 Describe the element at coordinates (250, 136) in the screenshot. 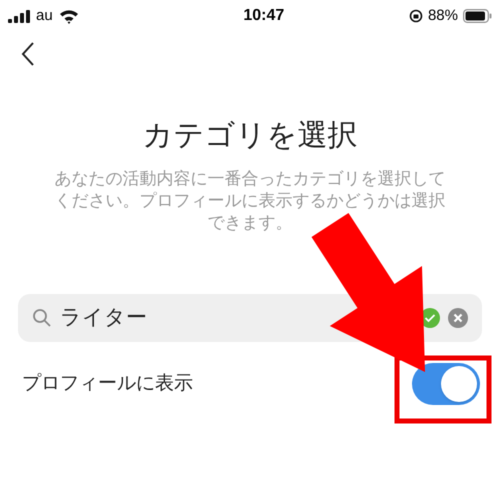

I see `page-title: カテゴリを選択` at that location.